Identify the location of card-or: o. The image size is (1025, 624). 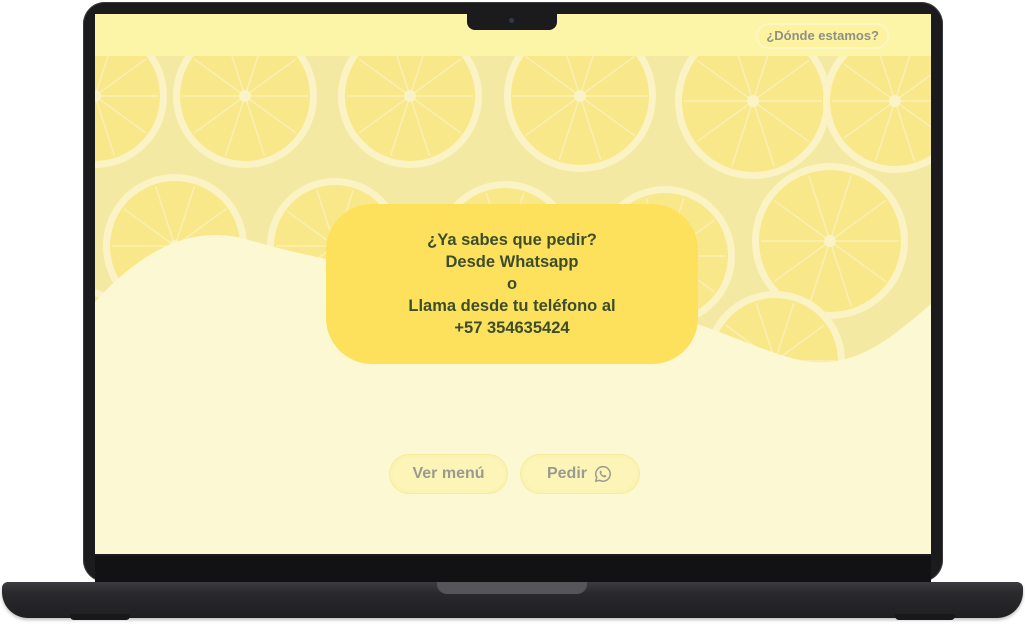
(512, 284).